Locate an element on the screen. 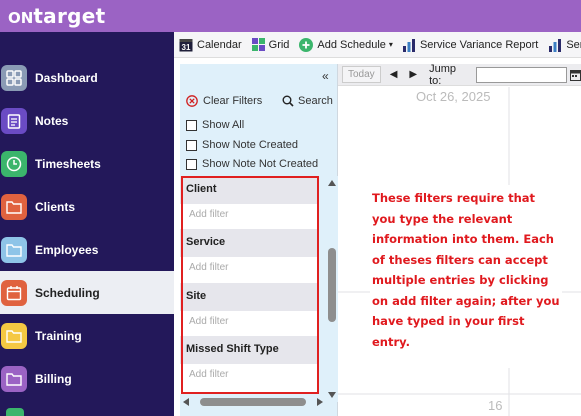 The width and height of the screenshot is (581, 416). show-note-not-created-checkbox: Show Note Not Created is located at coordinates (252, 164).